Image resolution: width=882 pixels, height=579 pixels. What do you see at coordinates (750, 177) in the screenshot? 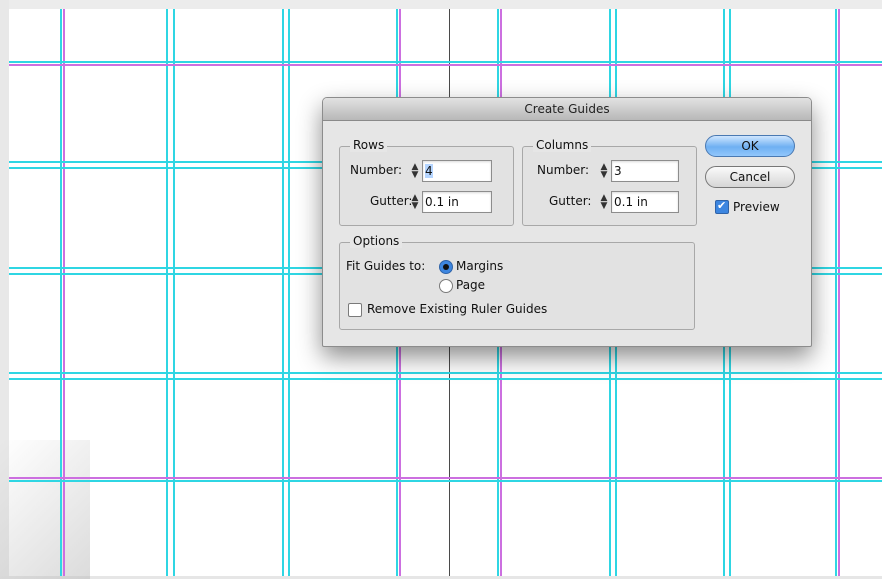
I see `cancel-button: Cancel` at bounding box center [750, 177].